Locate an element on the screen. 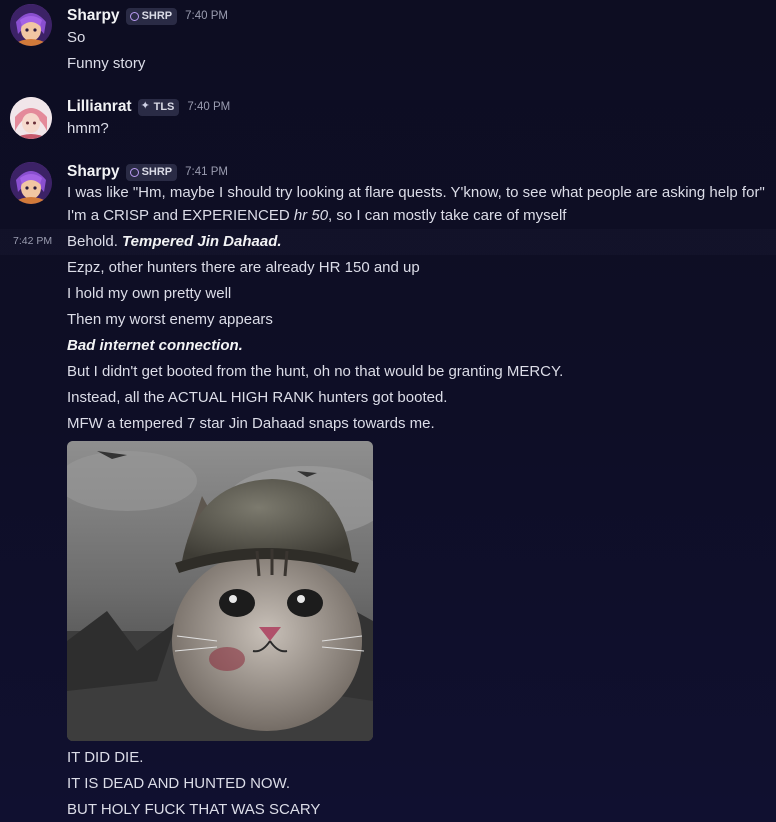 Image resolution: width=776 pixels, height=822 pixels. username: Lillianrat is located at coordinates (99, 107).